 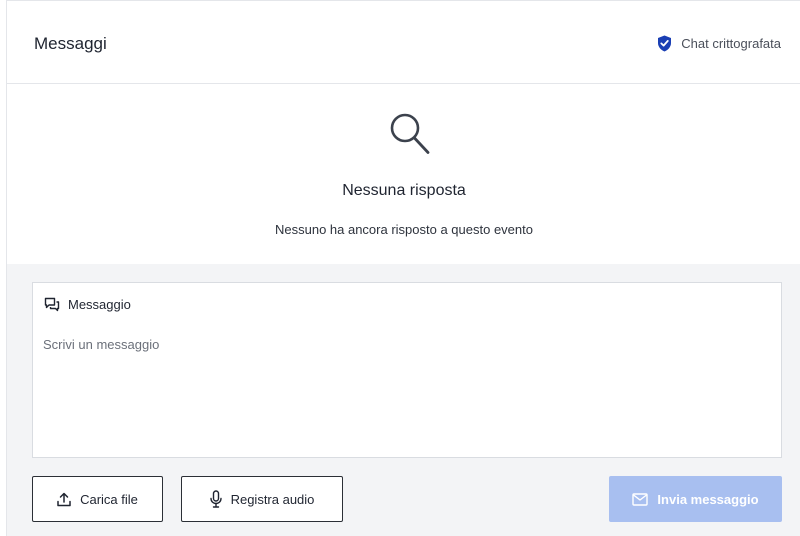 What do you see at coordinates (99, 304) in the screenshot?
I see `message-label-text: Messaggio` at bounding box center [99, 304].